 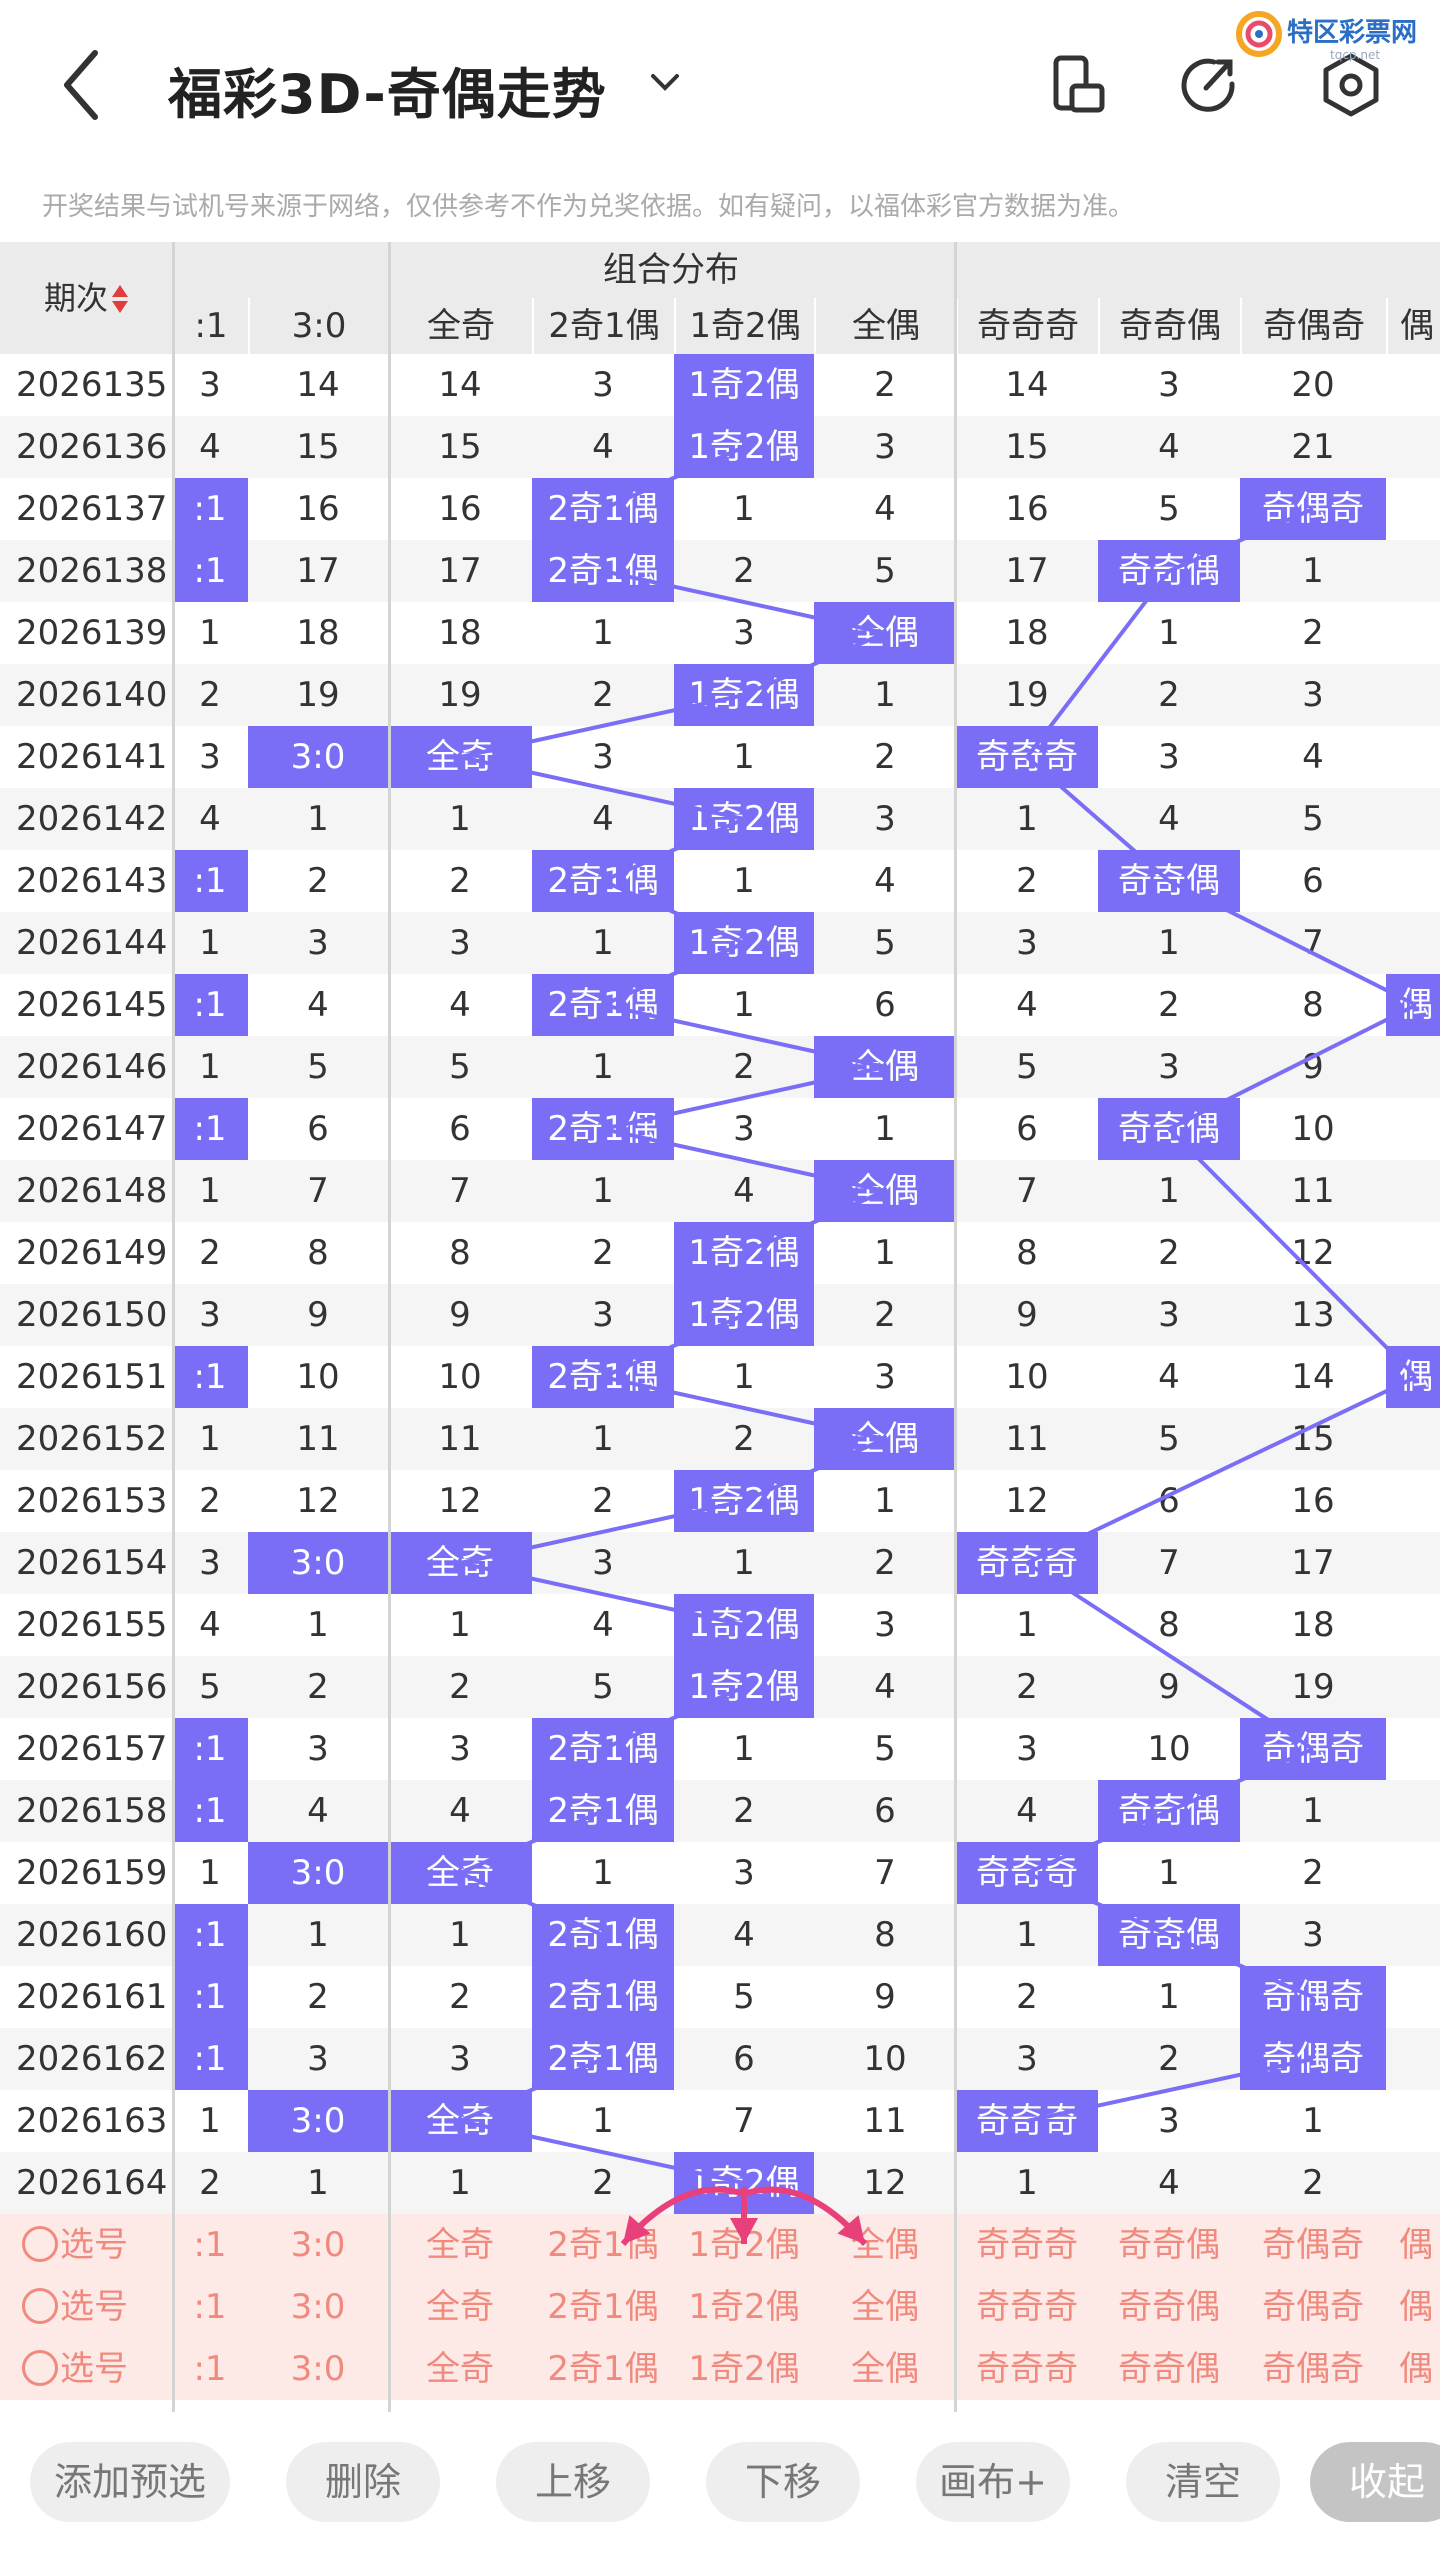 I want to click on canvas-add-button: 画布+, so click(x=993, y=2482).